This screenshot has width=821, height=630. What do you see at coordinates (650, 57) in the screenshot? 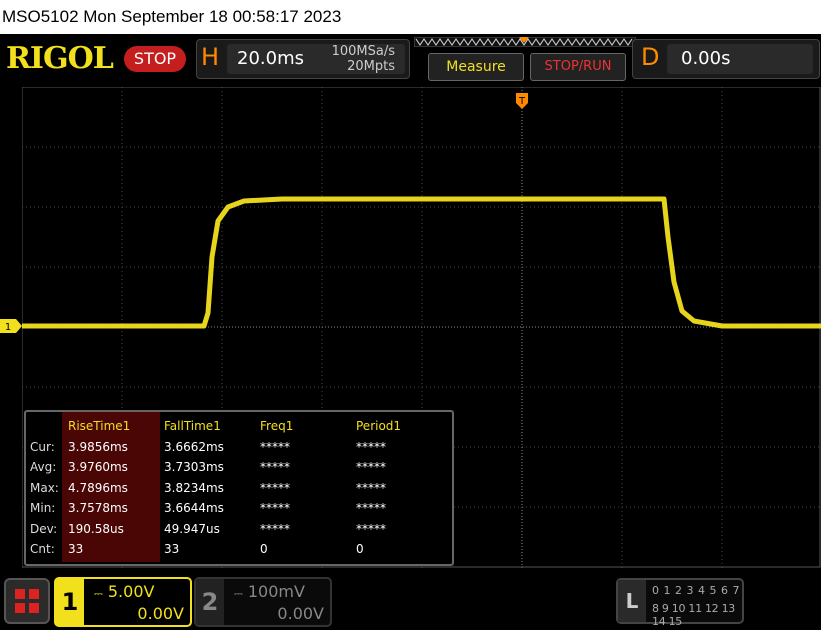
I see `delay-letter: D` at bounding box center [650, 57].